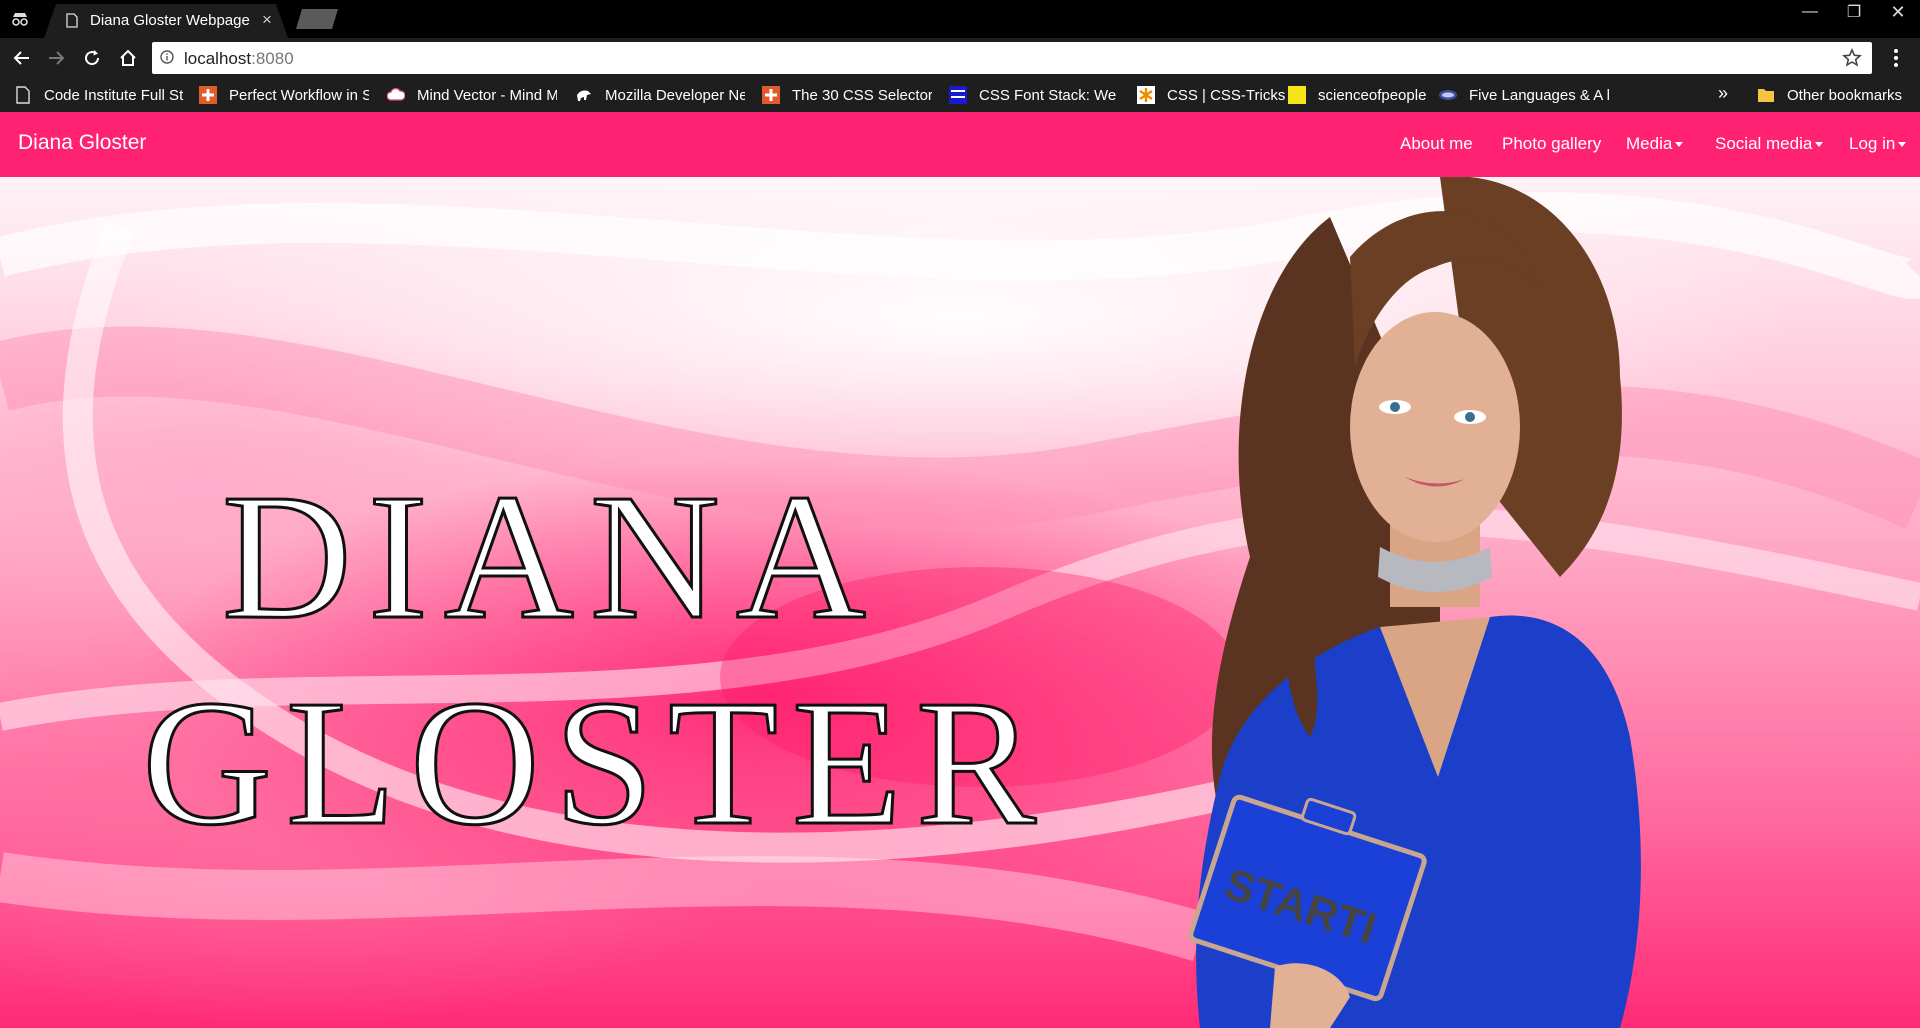  Describe the element at coordinates (1872, 143) in the screenshot. I see `nav-login-label: Log in` at that location.